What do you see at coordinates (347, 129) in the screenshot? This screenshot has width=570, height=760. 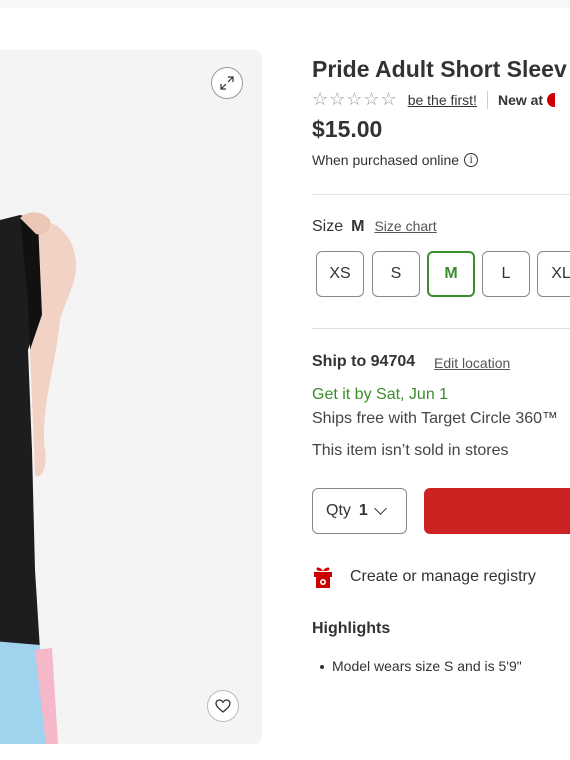 I see `product-price: $15.00` at bounding box center [347, 129].